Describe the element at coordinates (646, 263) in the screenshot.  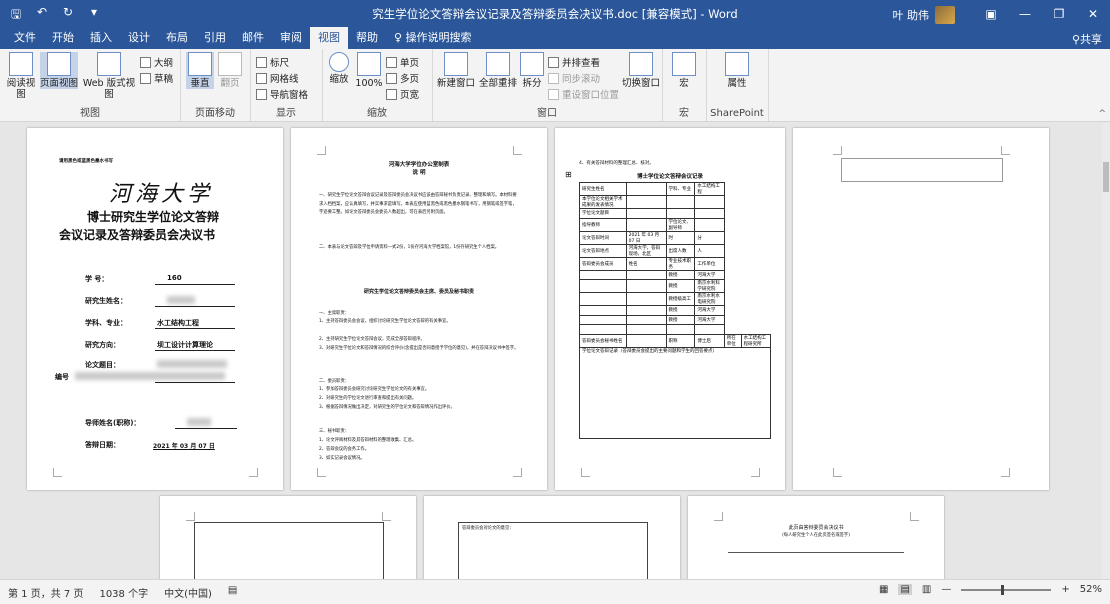
I see `record-table-cell: 姓名` at that location.